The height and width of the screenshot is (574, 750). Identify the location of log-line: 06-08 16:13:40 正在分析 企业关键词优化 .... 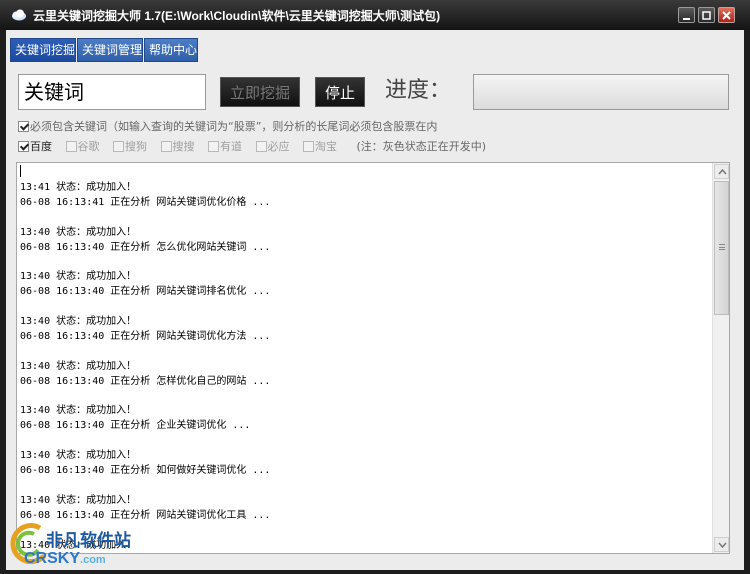
(135, 426).